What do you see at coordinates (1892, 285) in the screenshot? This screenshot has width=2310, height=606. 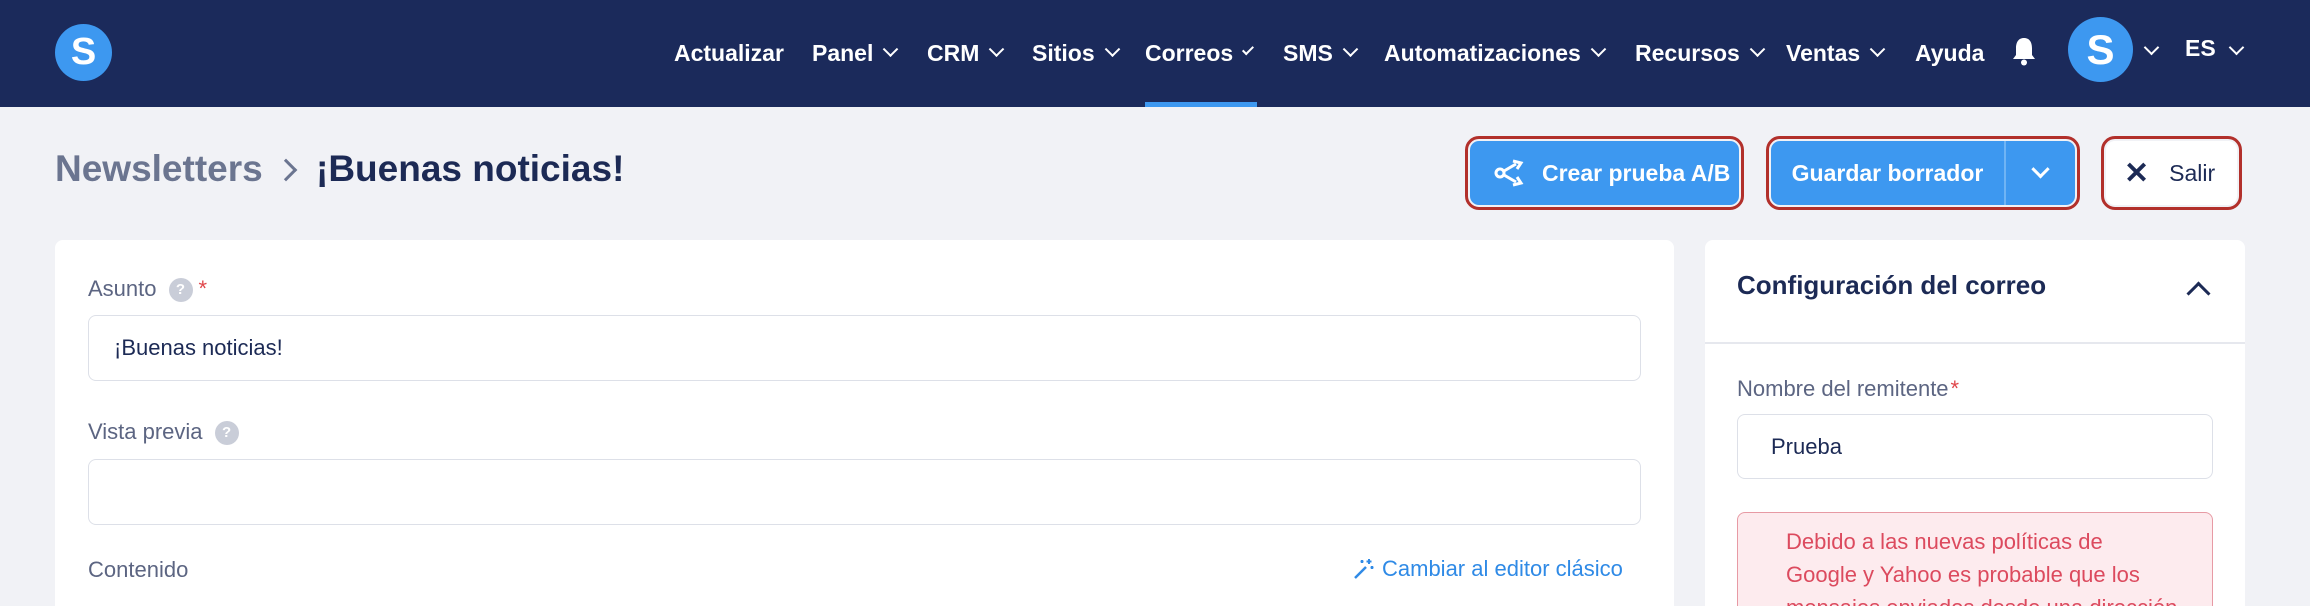 I see `config-title: Configuración del correo` at bounding box center [1892, 285].